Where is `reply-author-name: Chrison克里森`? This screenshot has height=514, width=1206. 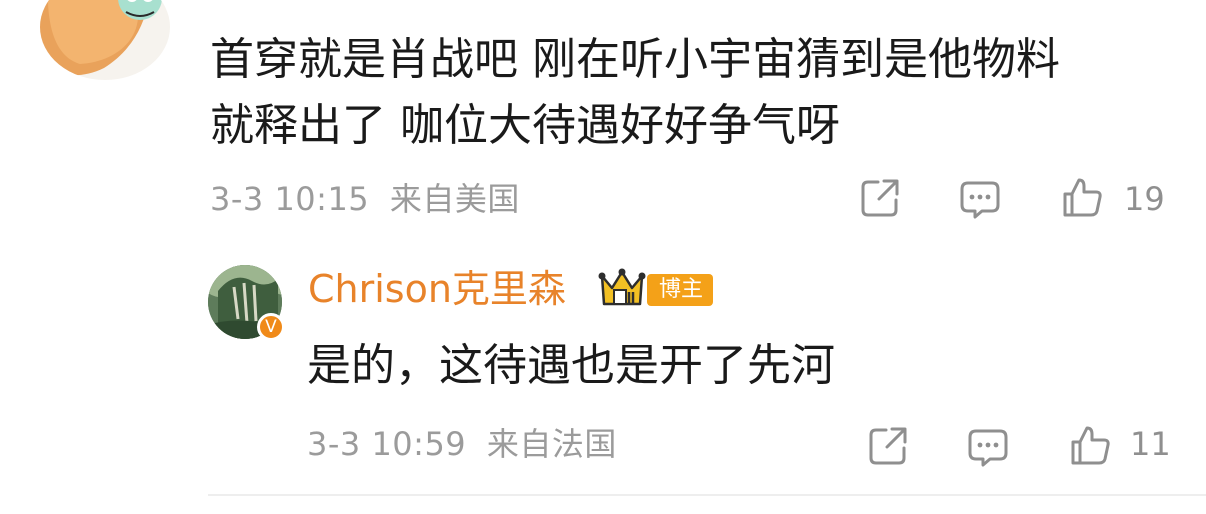
reply-author-name: Chrison克里森 is located at coordinates (437, 289).